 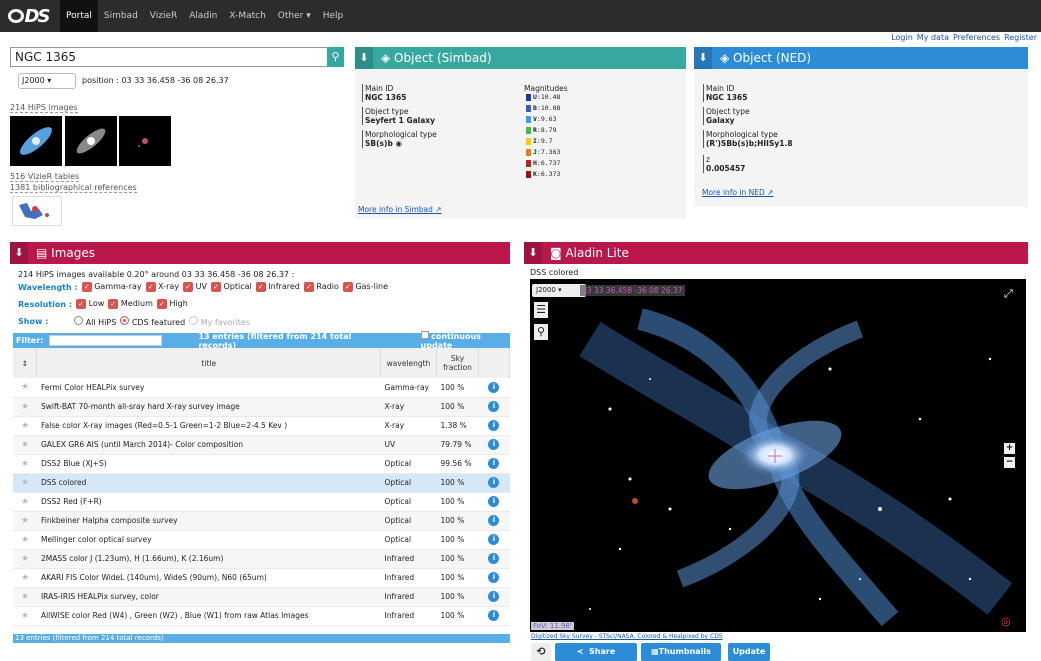 I want to click on update-button: Update, so click(x=749, y=652).